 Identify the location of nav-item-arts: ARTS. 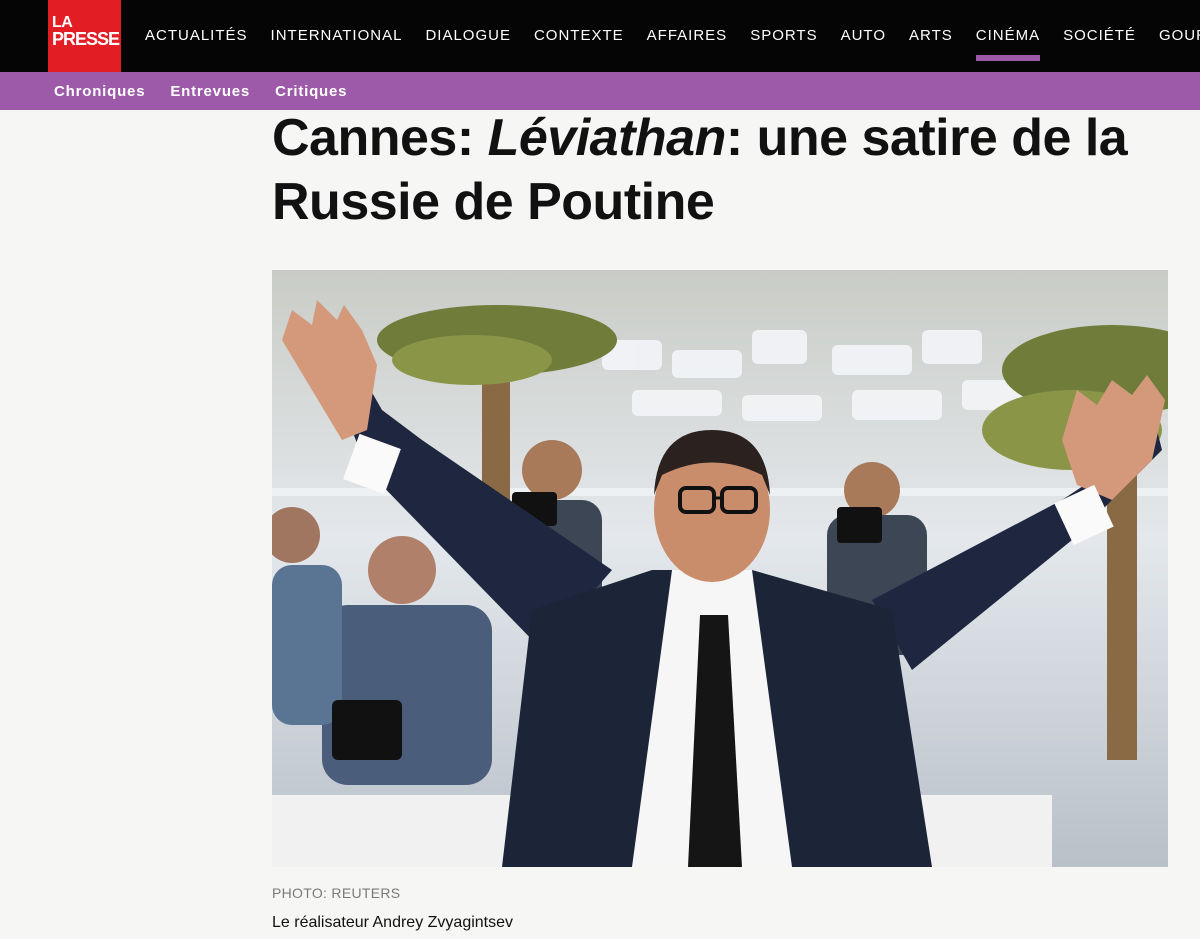
(930, 36).